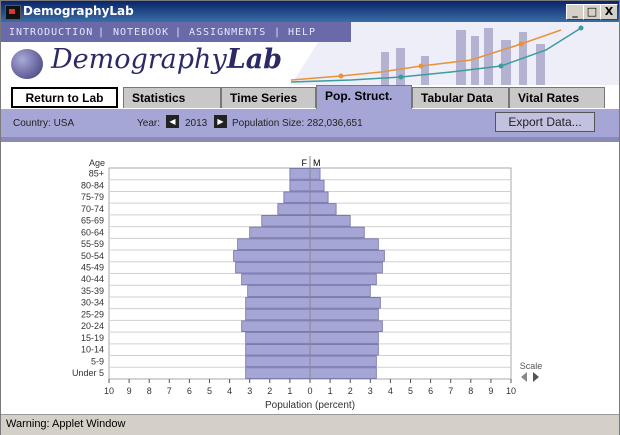 The height and width of the screenshot is (435, 620). What do you see at coordinates (220, 121) in the screenshot?
I see `year-next-button: ▶` at bounding box center [220, 121].